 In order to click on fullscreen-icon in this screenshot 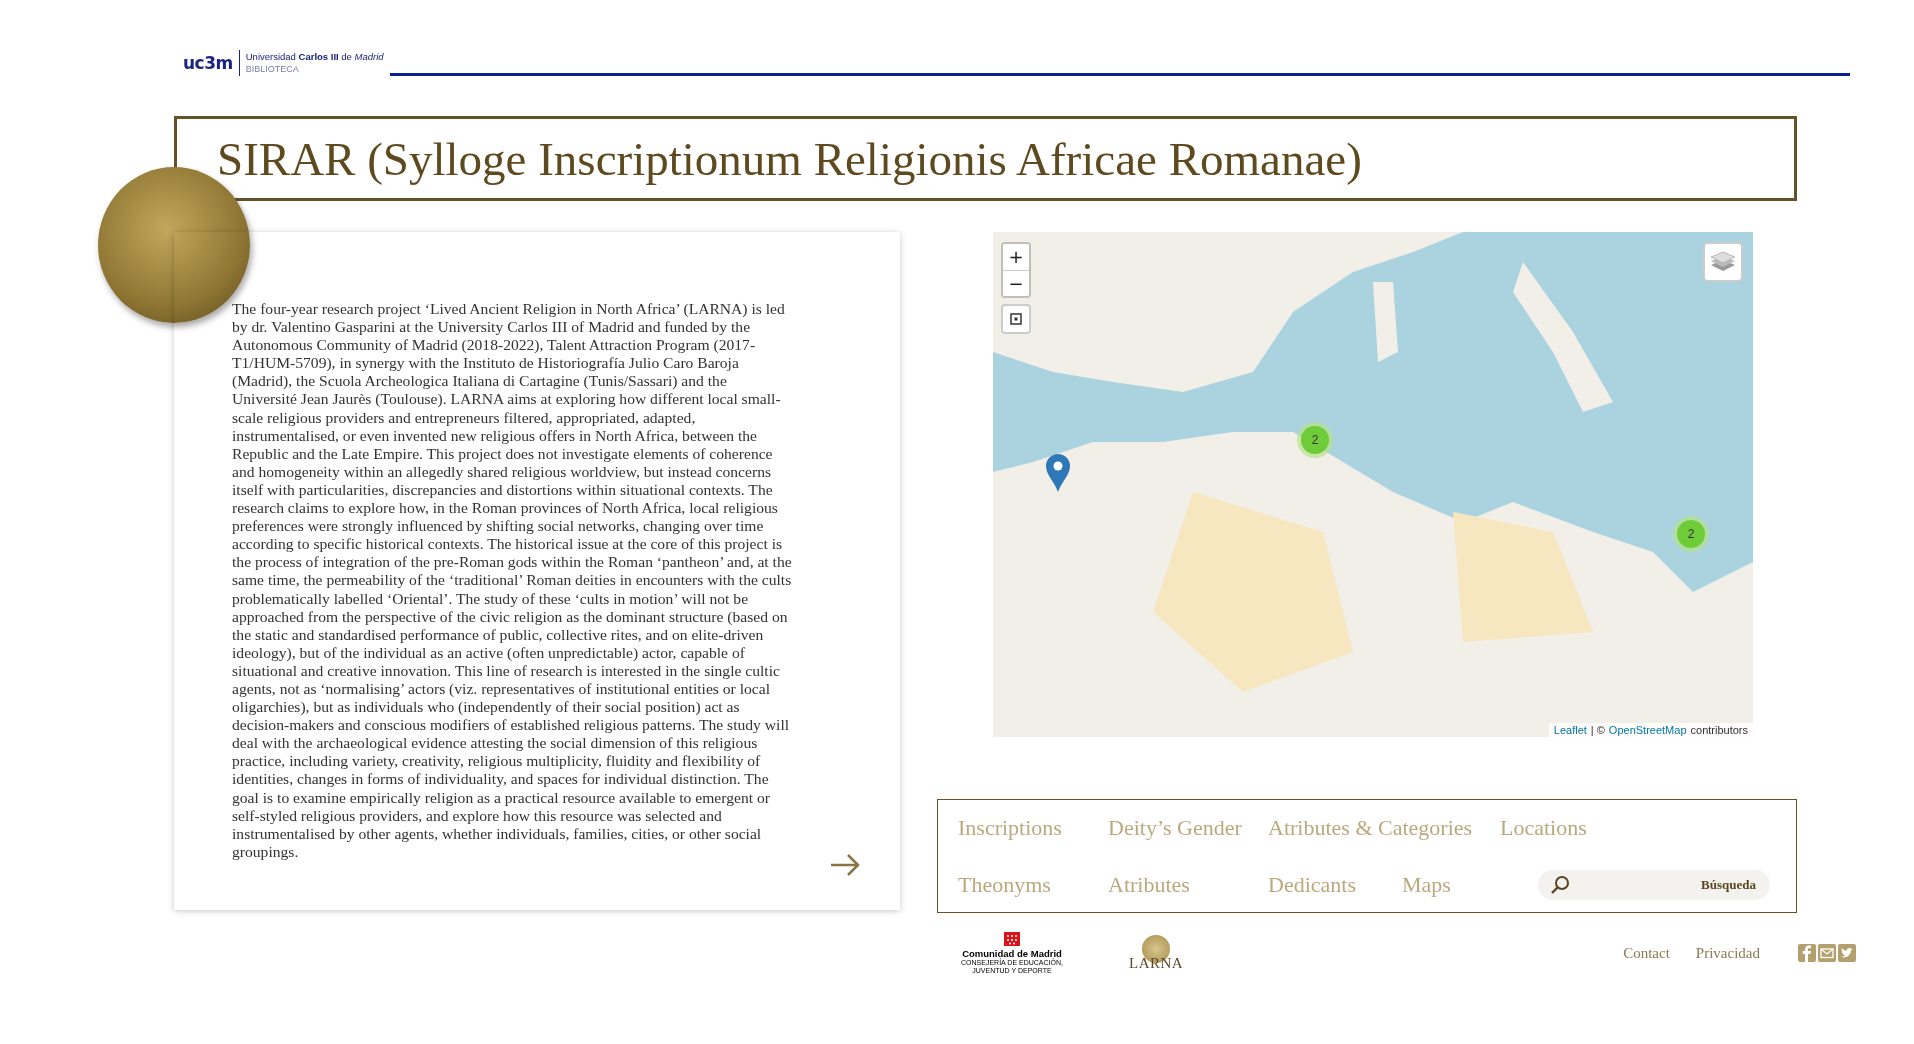, I will do `click(1016, 319)`.